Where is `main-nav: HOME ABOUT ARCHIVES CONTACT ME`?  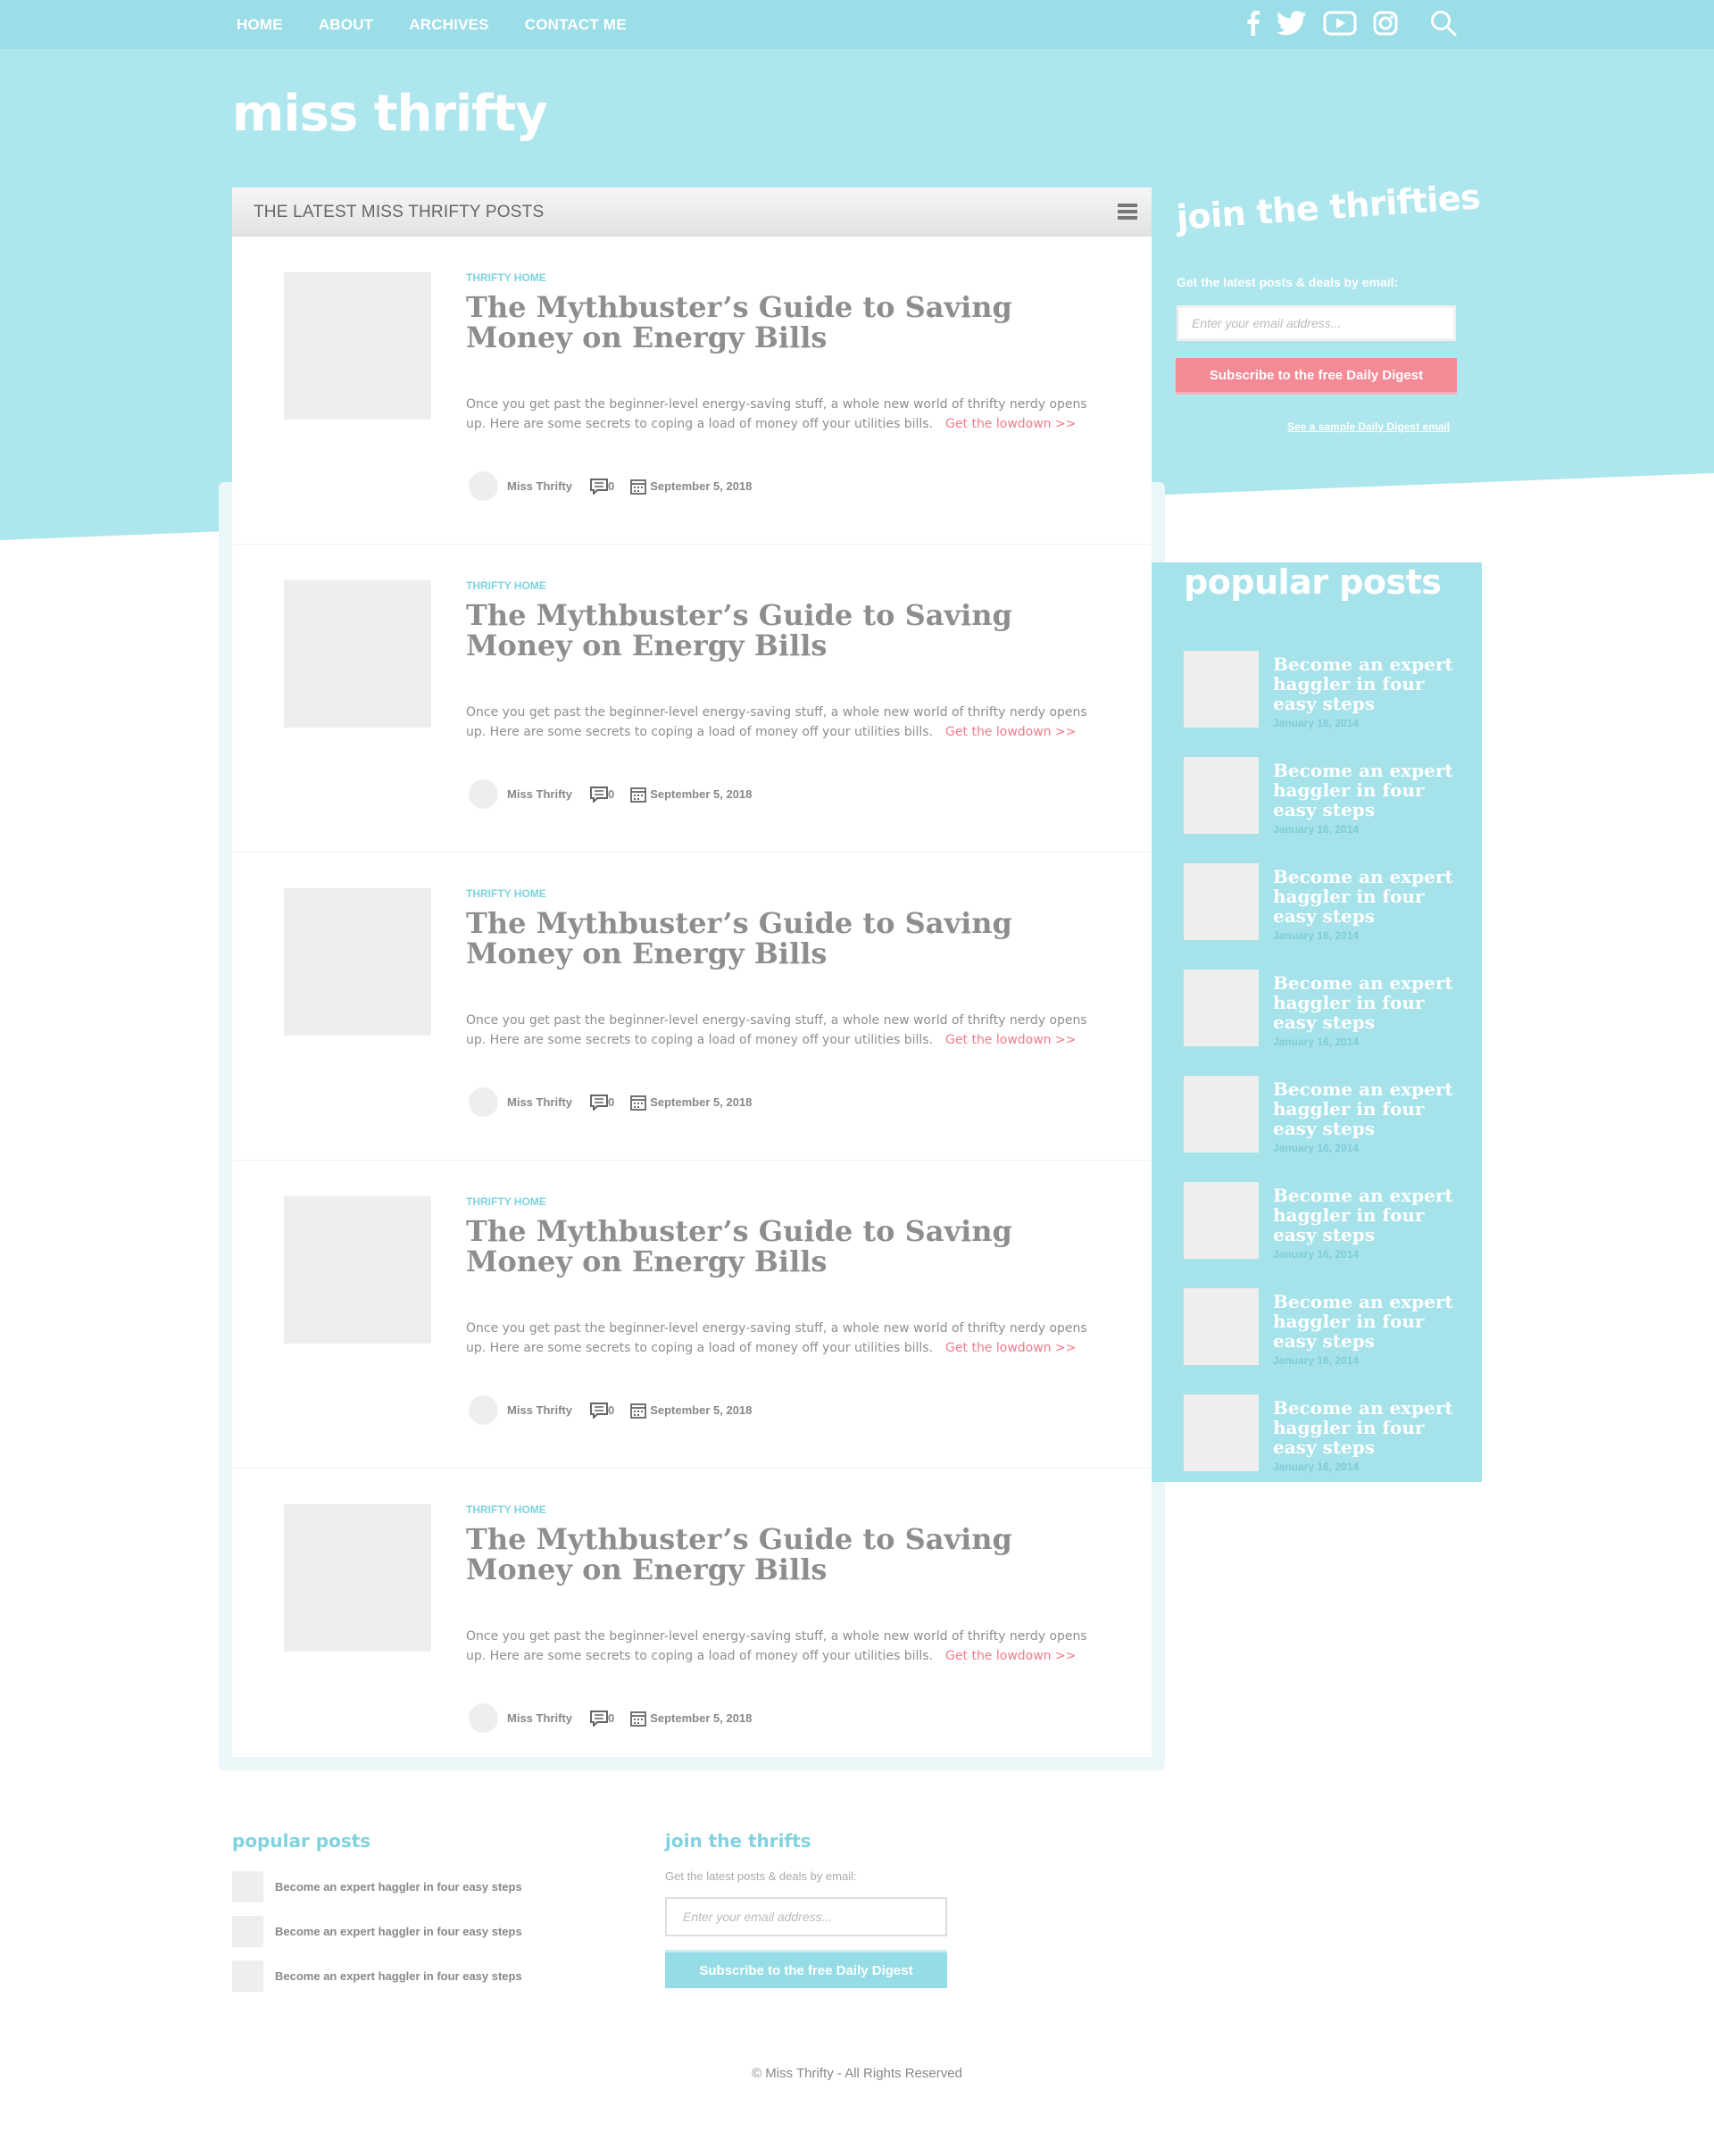
main-nav: HOME ABOUT ARCHIVES CONTACT ME is located at coordinates (449, 24).